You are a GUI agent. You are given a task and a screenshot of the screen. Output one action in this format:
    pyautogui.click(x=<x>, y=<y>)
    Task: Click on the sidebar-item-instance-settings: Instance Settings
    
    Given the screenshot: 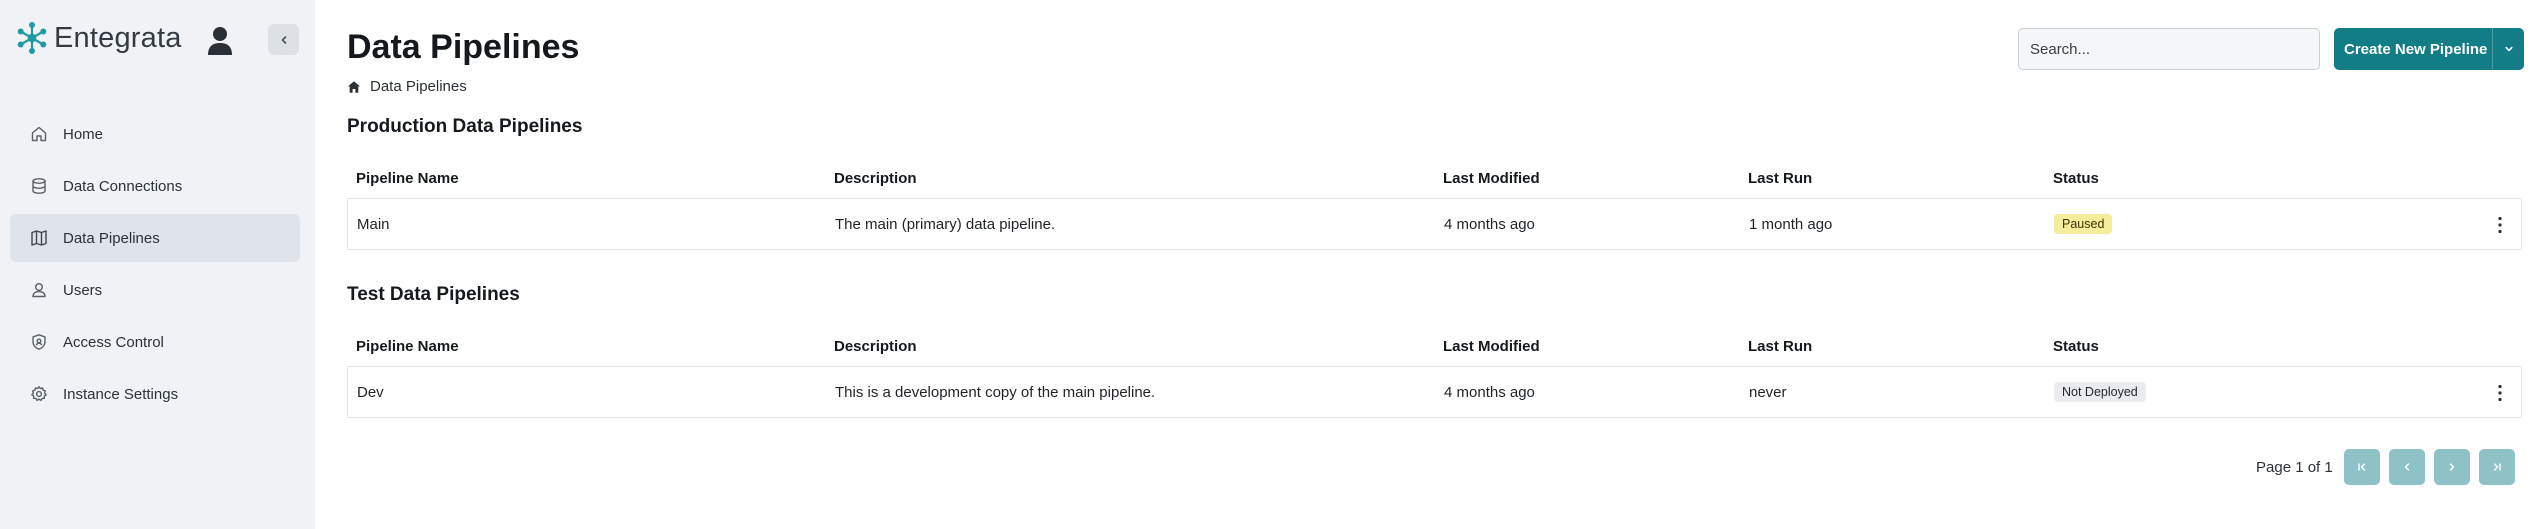 What is the action you would take?
    pyautogui.click(x=155, y=394)
    